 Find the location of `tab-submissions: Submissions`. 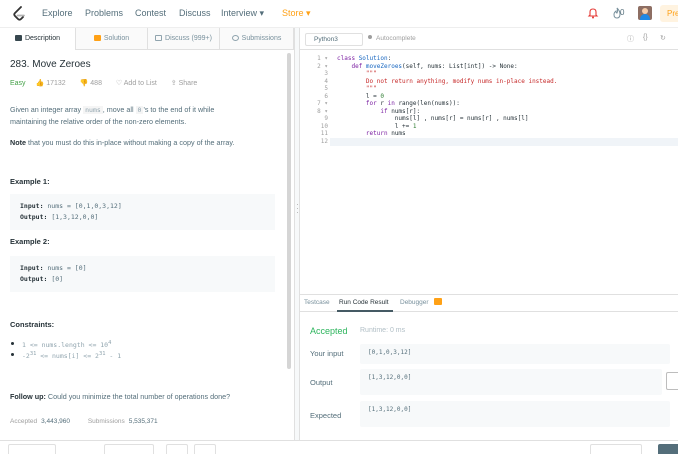

tab-submissions: Submissions is located at coordinates (257, 39).